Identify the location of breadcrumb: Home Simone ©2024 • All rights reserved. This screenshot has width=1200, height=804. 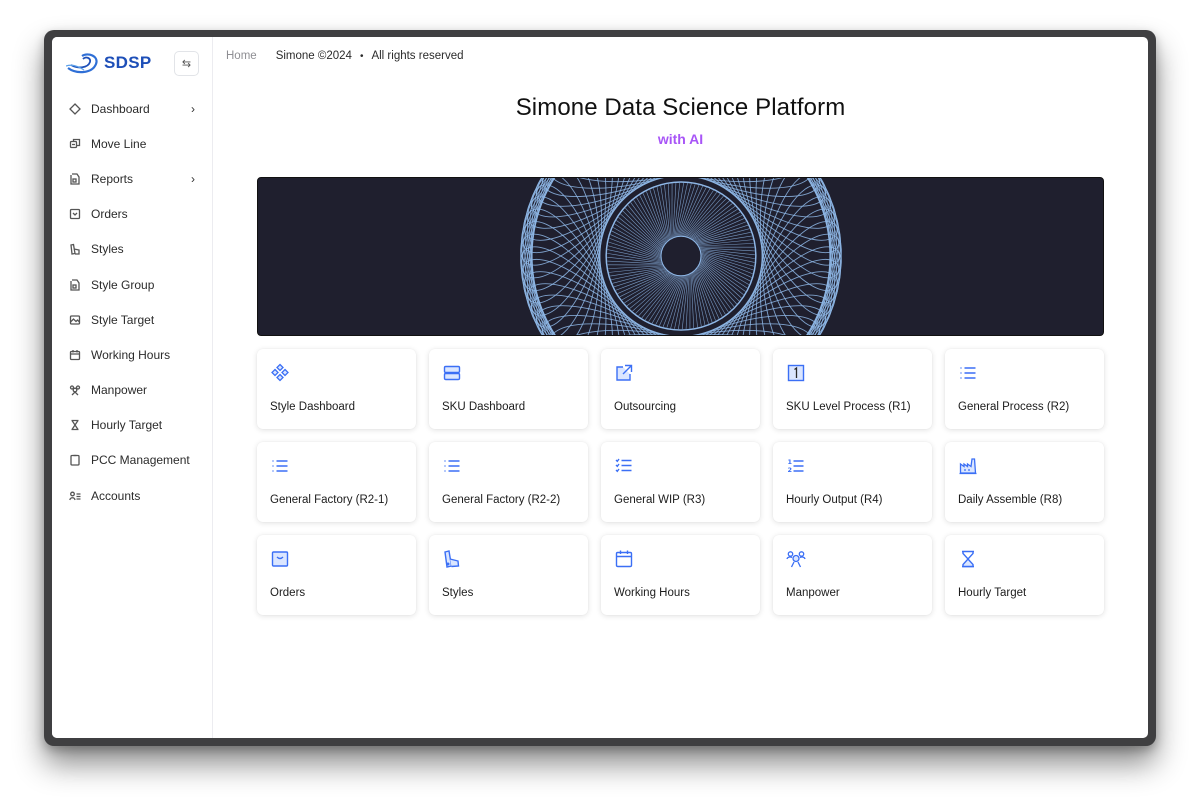
(345, 56).